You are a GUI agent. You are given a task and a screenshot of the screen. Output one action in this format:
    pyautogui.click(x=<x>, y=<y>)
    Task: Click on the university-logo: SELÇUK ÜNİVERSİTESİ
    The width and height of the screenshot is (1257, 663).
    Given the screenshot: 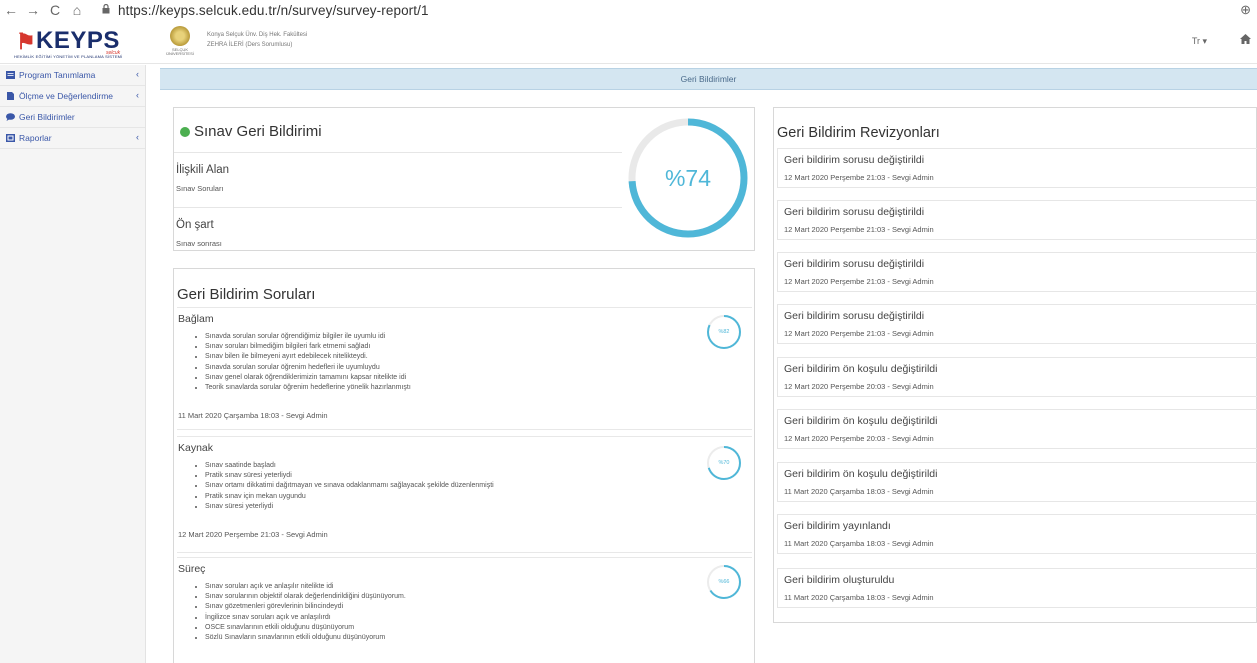 What is the action you would take?
    pyautogui.click(x=180, y=43)
    